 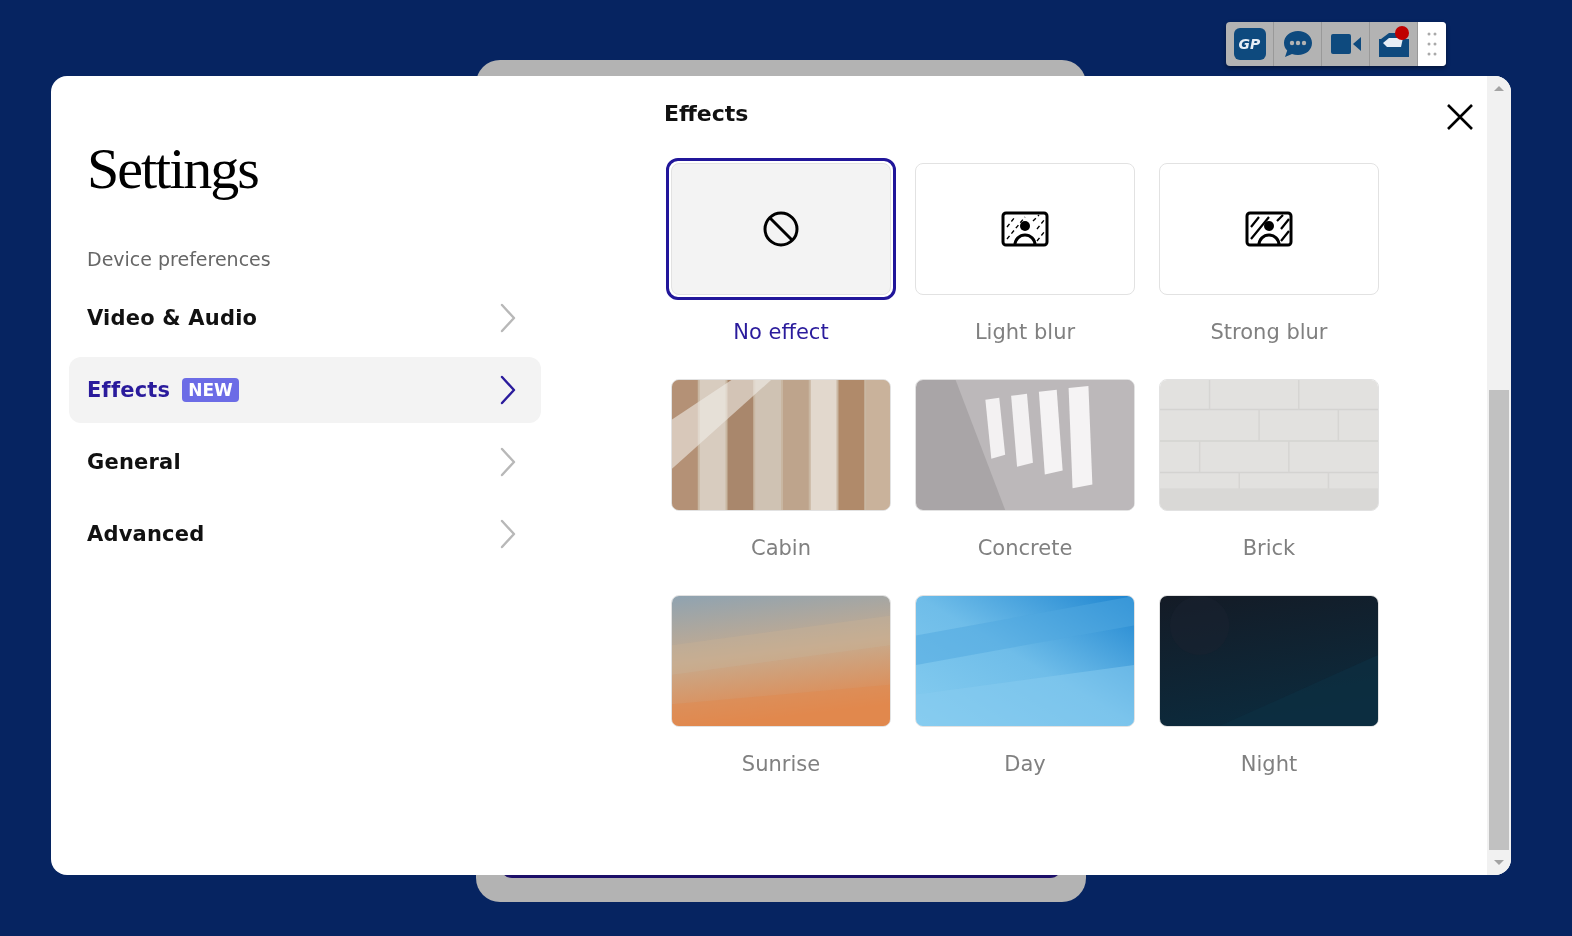 I want to click on effect-label: Sunrise, so click(x=781, y=764).